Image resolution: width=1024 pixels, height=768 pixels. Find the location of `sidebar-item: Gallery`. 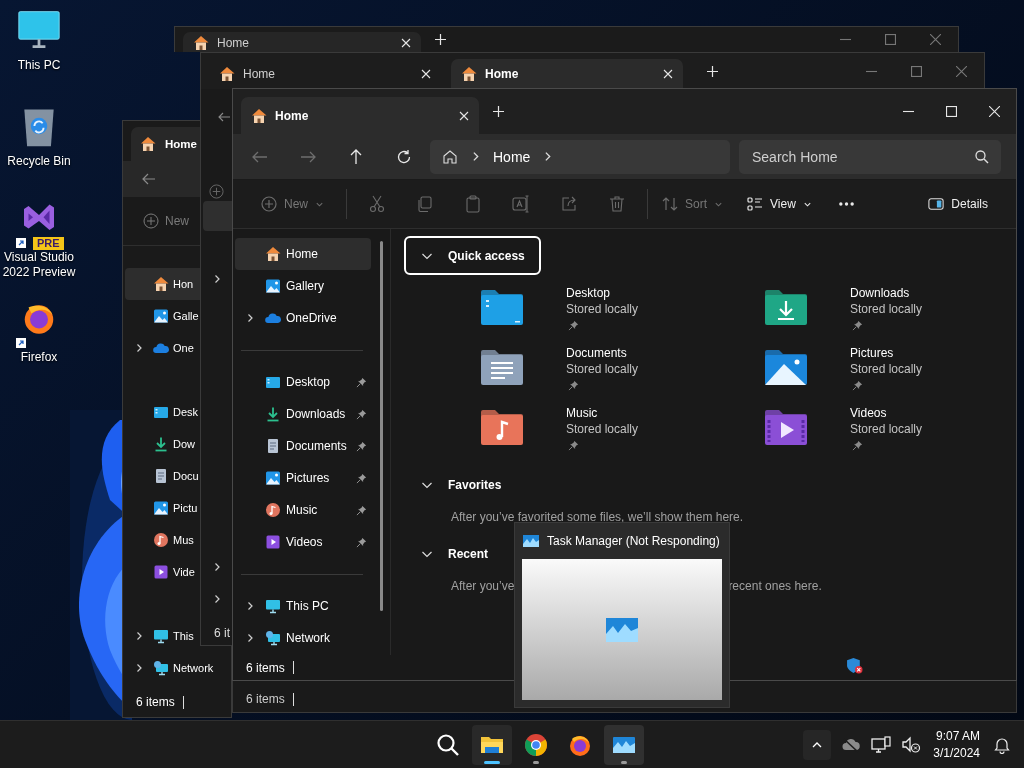

sidebar-item: Gallery is located at coordinates (303, 286).